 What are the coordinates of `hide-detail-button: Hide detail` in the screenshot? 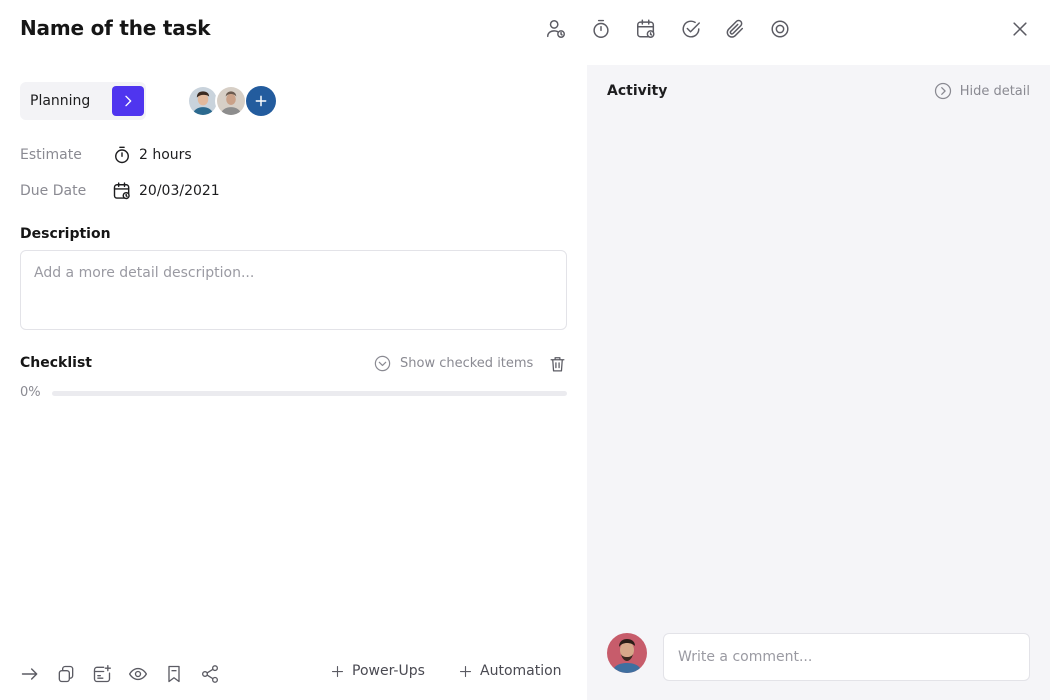 It's located at (981, 91).